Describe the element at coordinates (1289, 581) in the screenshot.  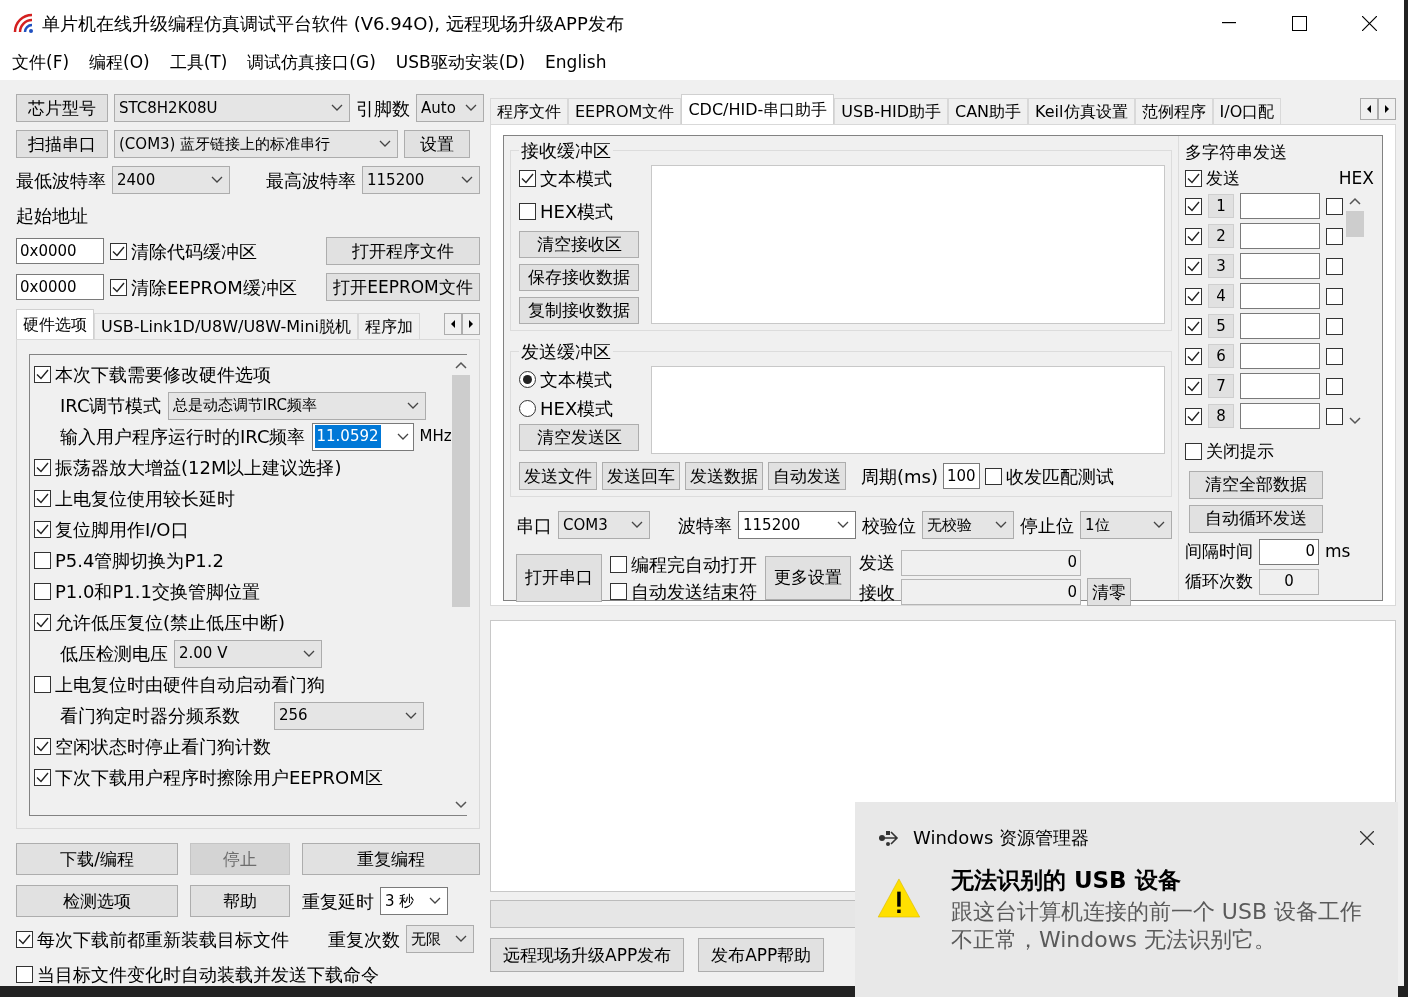
I see `loop-count-field: 0` at that location.